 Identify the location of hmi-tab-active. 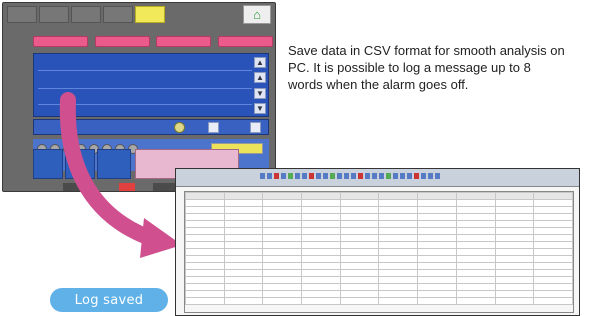
(150, 14).